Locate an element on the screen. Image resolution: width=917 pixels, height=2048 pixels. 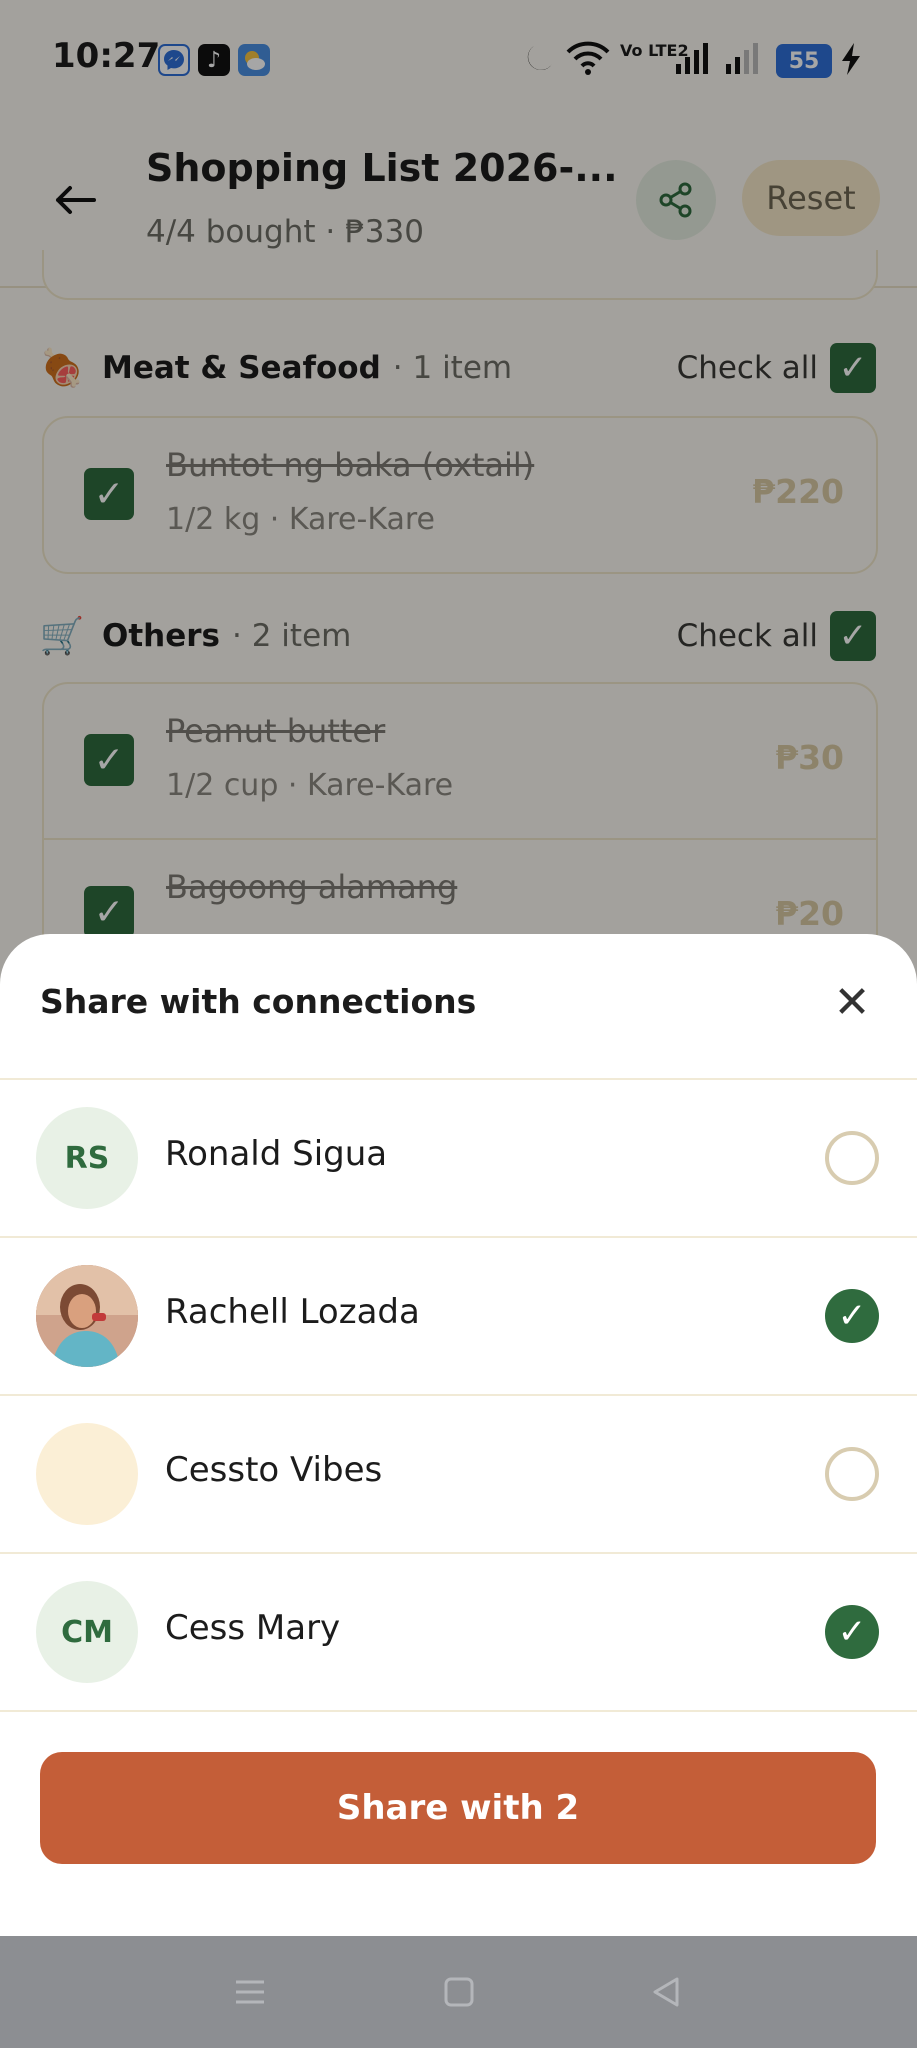
connection-name: Cessto Vibes is located at coordinates (274, 1470).